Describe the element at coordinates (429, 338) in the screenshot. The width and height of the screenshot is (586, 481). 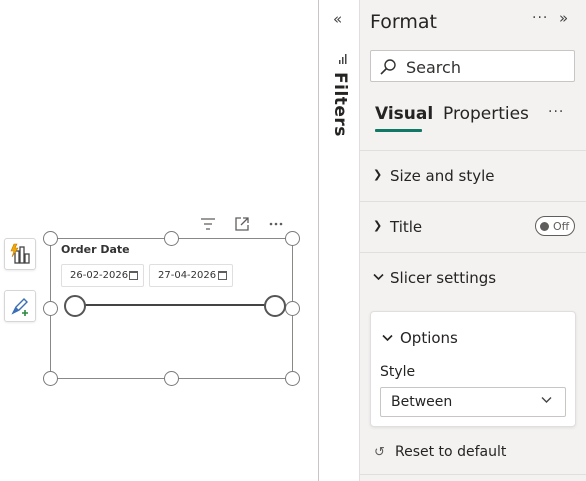
I see `options-label: Options` at that location.